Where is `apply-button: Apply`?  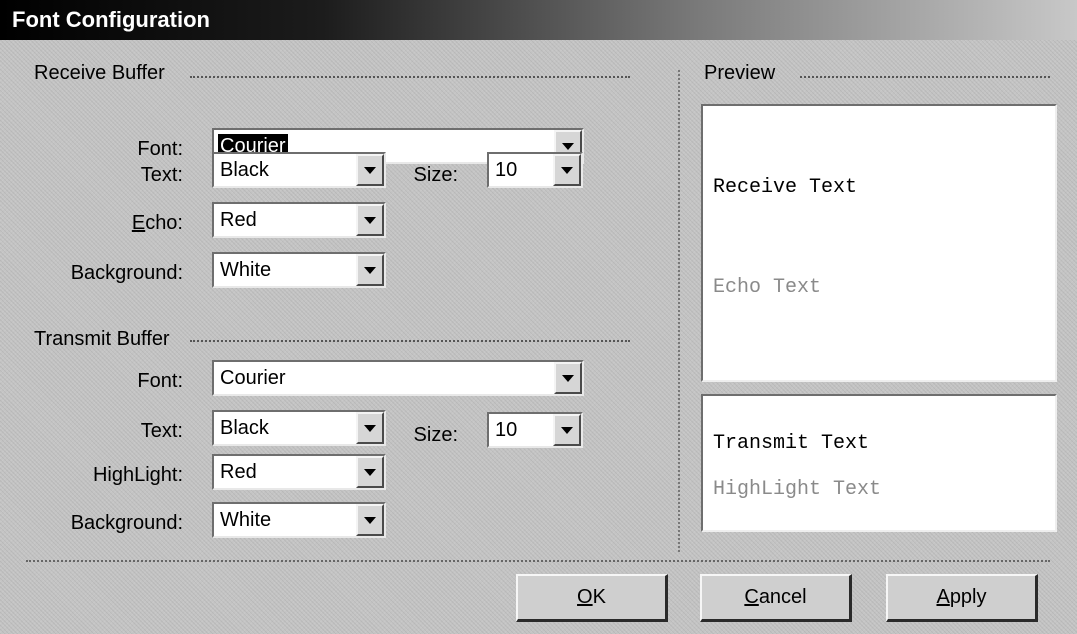 apply-button: Apply is located at coordinates (962, 598).